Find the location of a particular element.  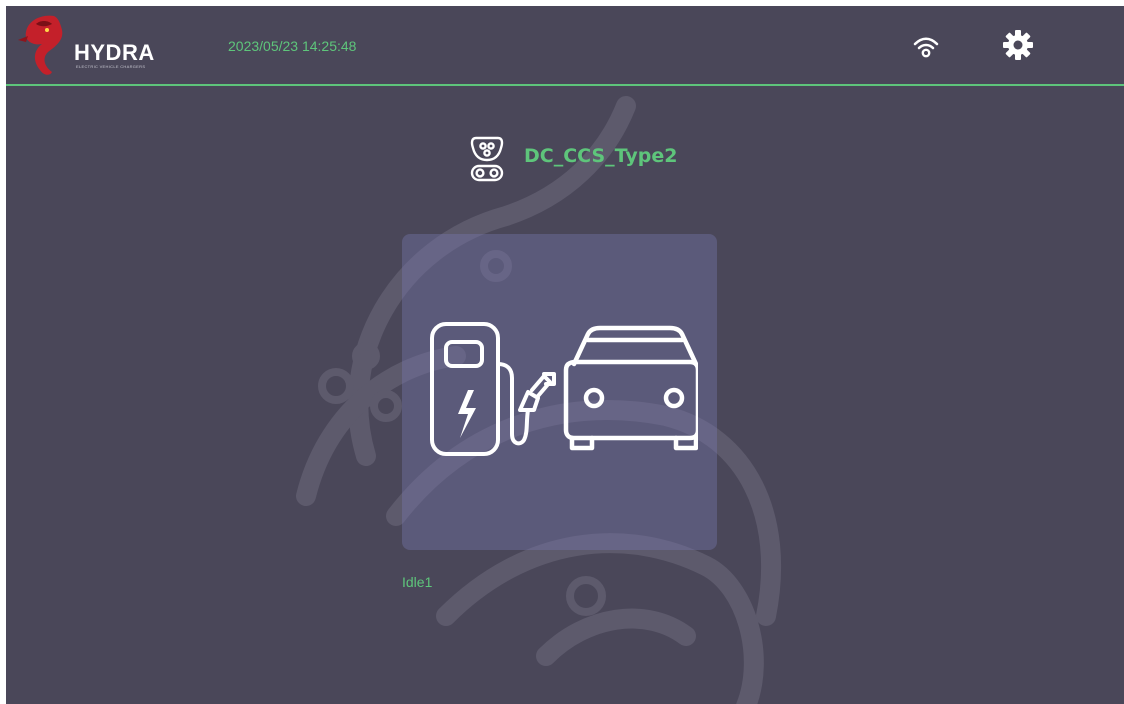

hydra-logo: HYDRA ELECTRIC VEHICLE CHARGERS is located at coordinates (99, 44).